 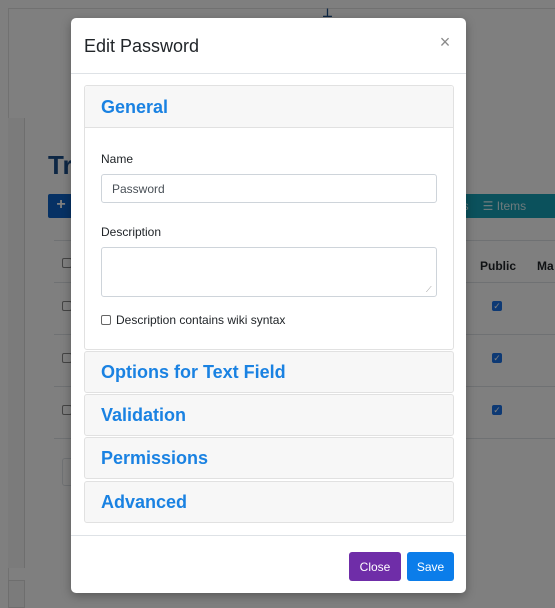 What do you see at coordinates (269, 107) in the screenshot?
I see `general-section-header: General` at bounding box center [269, 107].